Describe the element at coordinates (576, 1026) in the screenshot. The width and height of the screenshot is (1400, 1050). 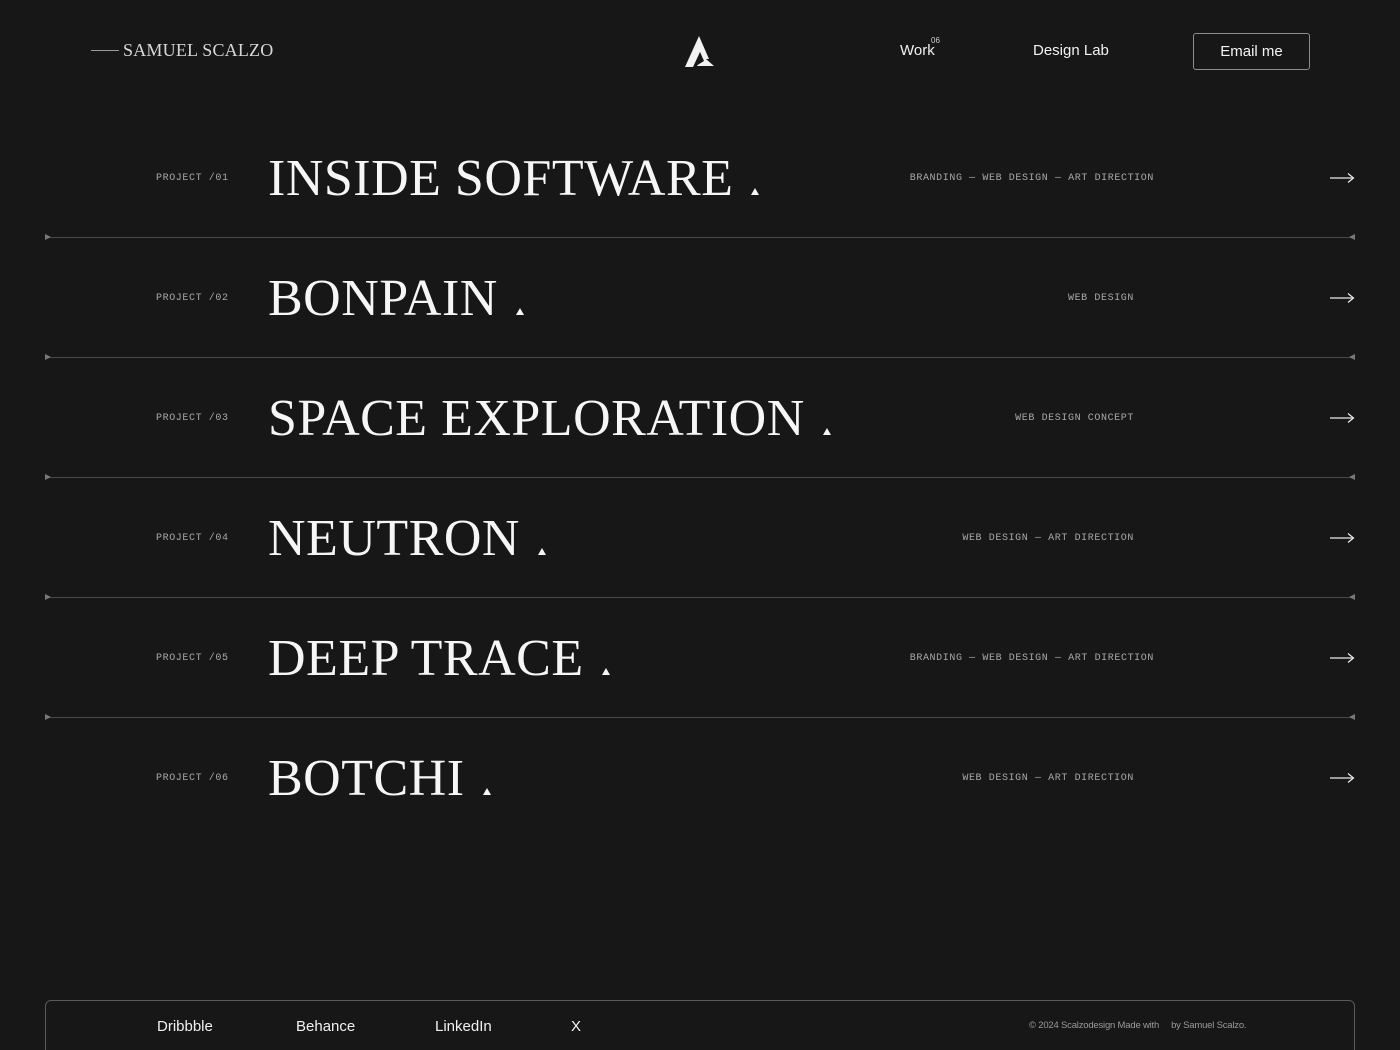
I see `x-link: X` at that location.